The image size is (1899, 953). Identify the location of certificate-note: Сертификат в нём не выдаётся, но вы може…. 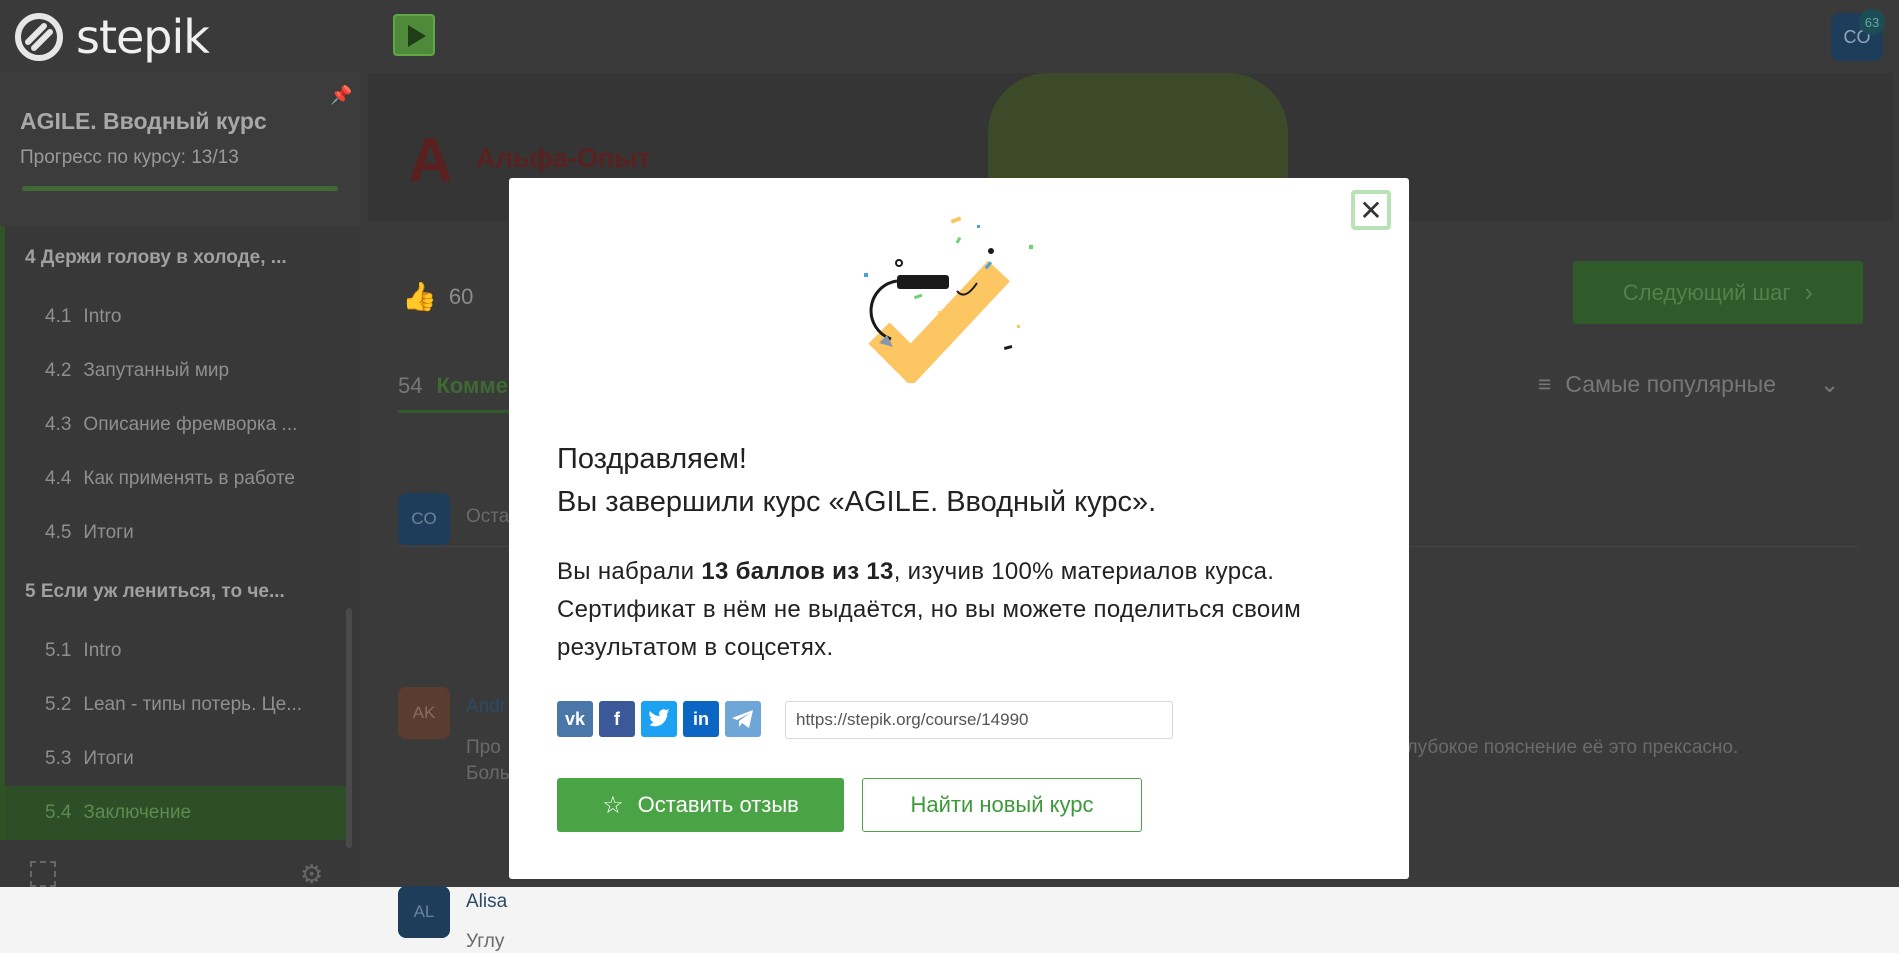
(929, 609).